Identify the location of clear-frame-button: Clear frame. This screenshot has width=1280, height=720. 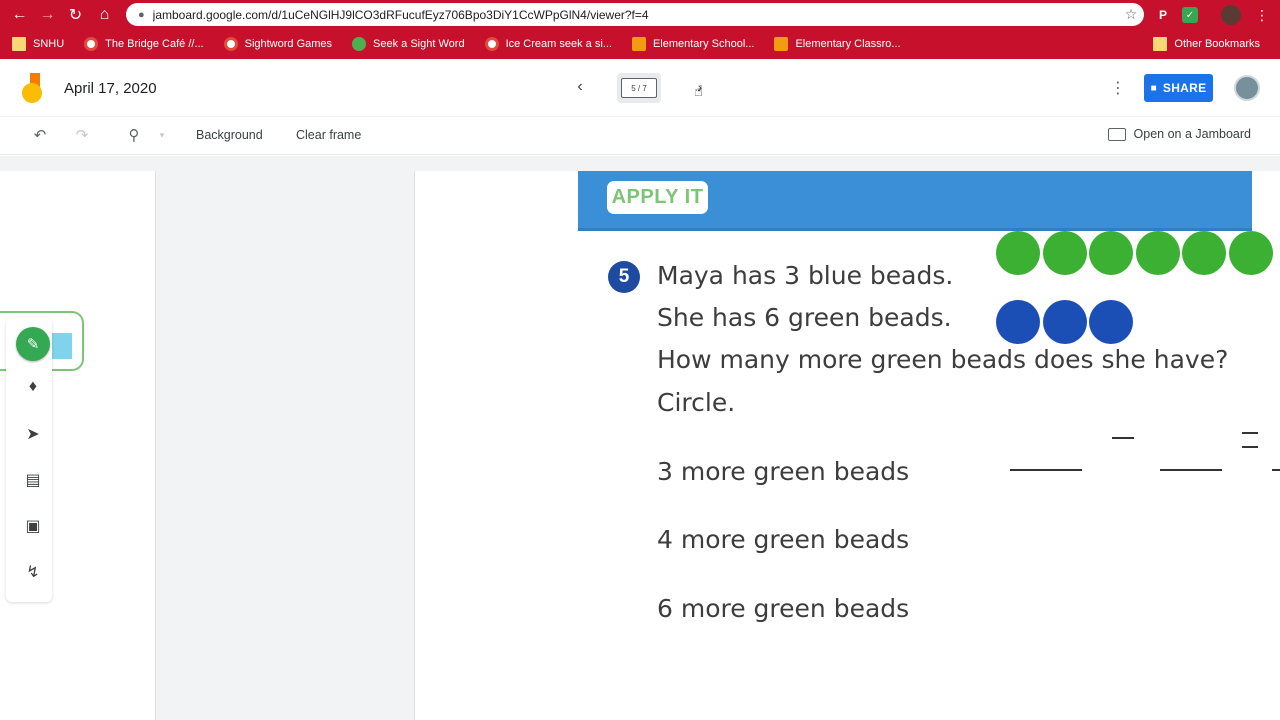
(328, 135).